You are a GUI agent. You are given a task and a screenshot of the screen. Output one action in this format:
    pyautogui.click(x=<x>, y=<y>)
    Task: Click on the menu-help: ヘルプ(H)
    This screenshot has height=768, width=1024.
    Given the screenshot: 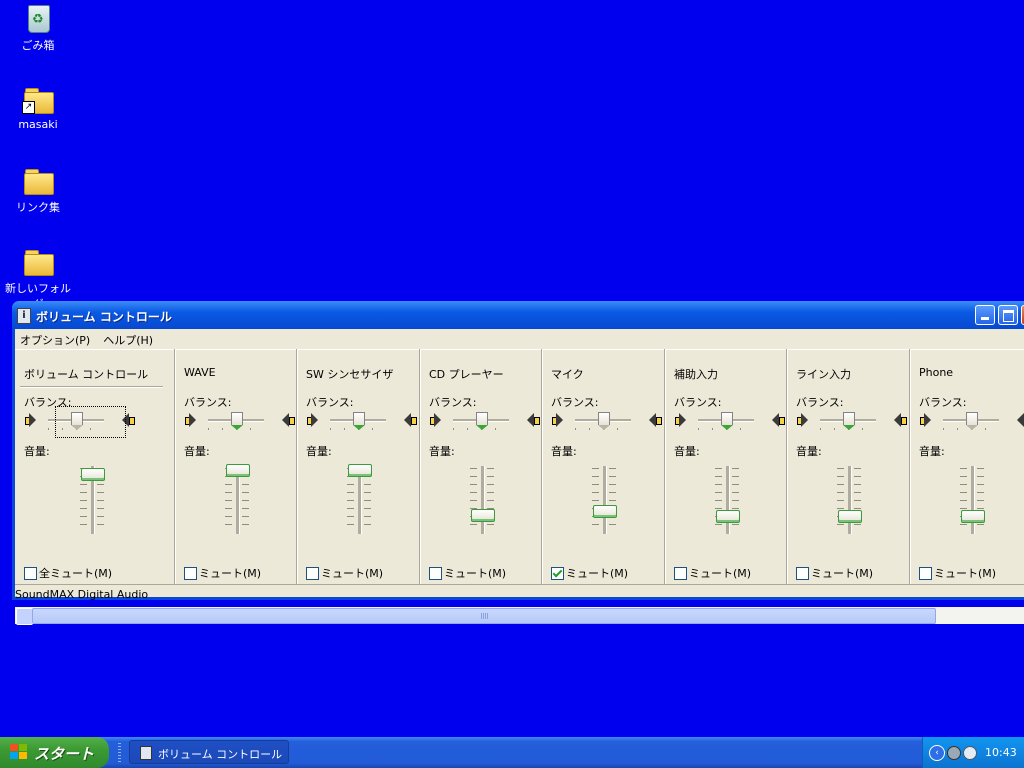 What is the action you would take?
    pyautogui.click(x=129, y=339)
    